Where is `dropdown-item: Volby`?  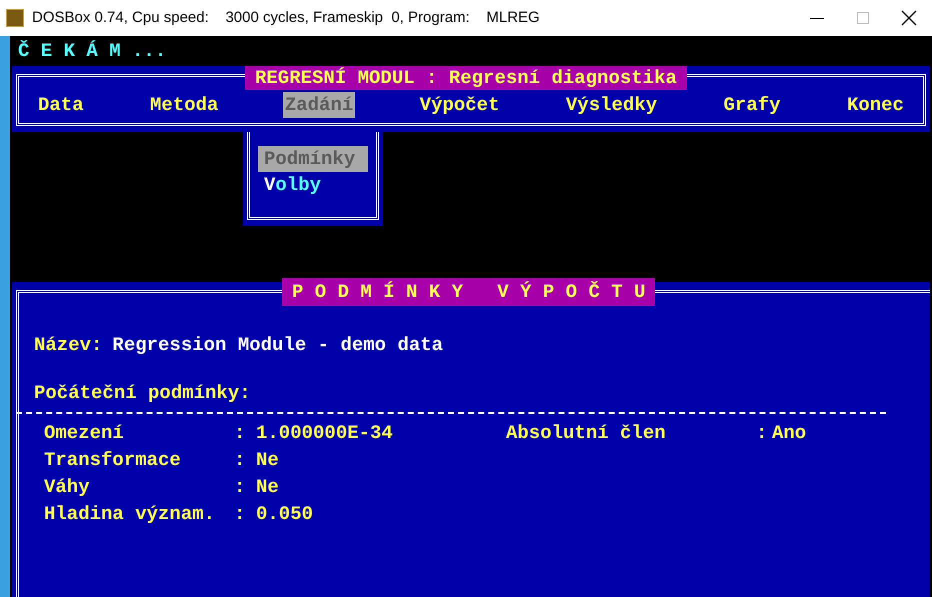 dropdown-item: Volby is located at coordinates (313, 185).